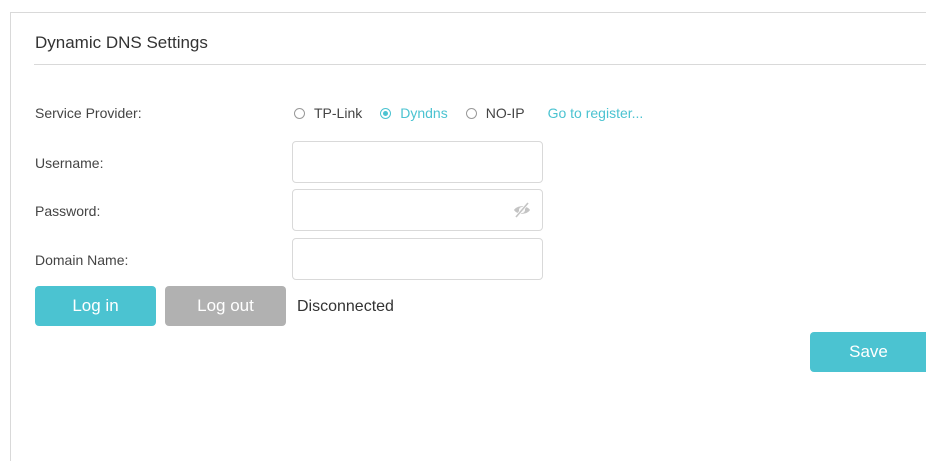 The image size is (926, 461). I want to click on log-in-button: Log in, so click(95, 306).